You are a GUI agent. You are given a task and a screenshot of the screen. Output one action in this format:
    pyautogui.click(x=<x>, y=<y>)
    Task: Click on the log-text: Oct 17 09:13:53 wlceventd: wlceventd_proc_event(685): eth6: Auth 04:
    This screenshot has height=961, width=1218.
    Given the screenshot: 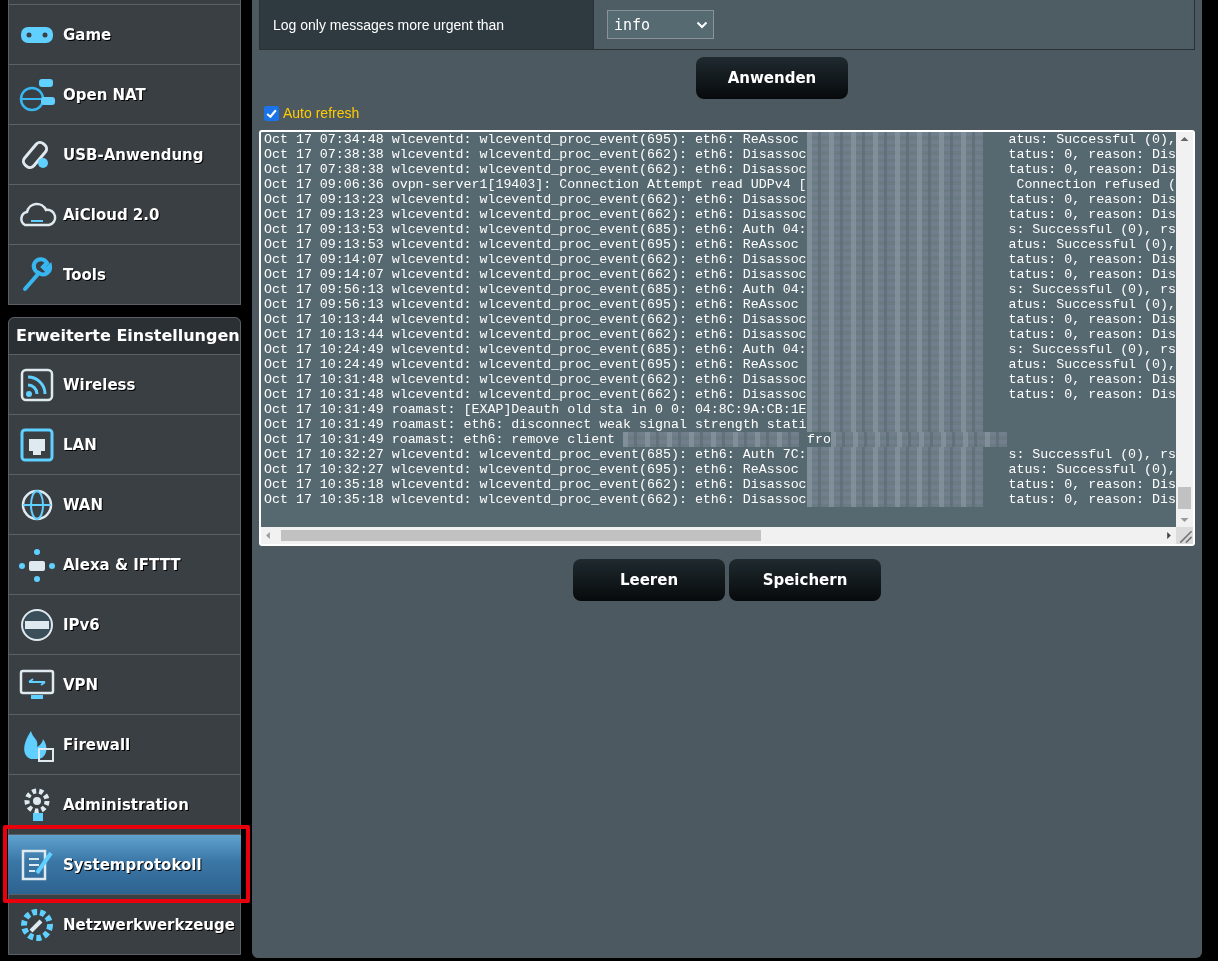 What is the action you would take?
    pyautogui.click(x=535, y=229)
    